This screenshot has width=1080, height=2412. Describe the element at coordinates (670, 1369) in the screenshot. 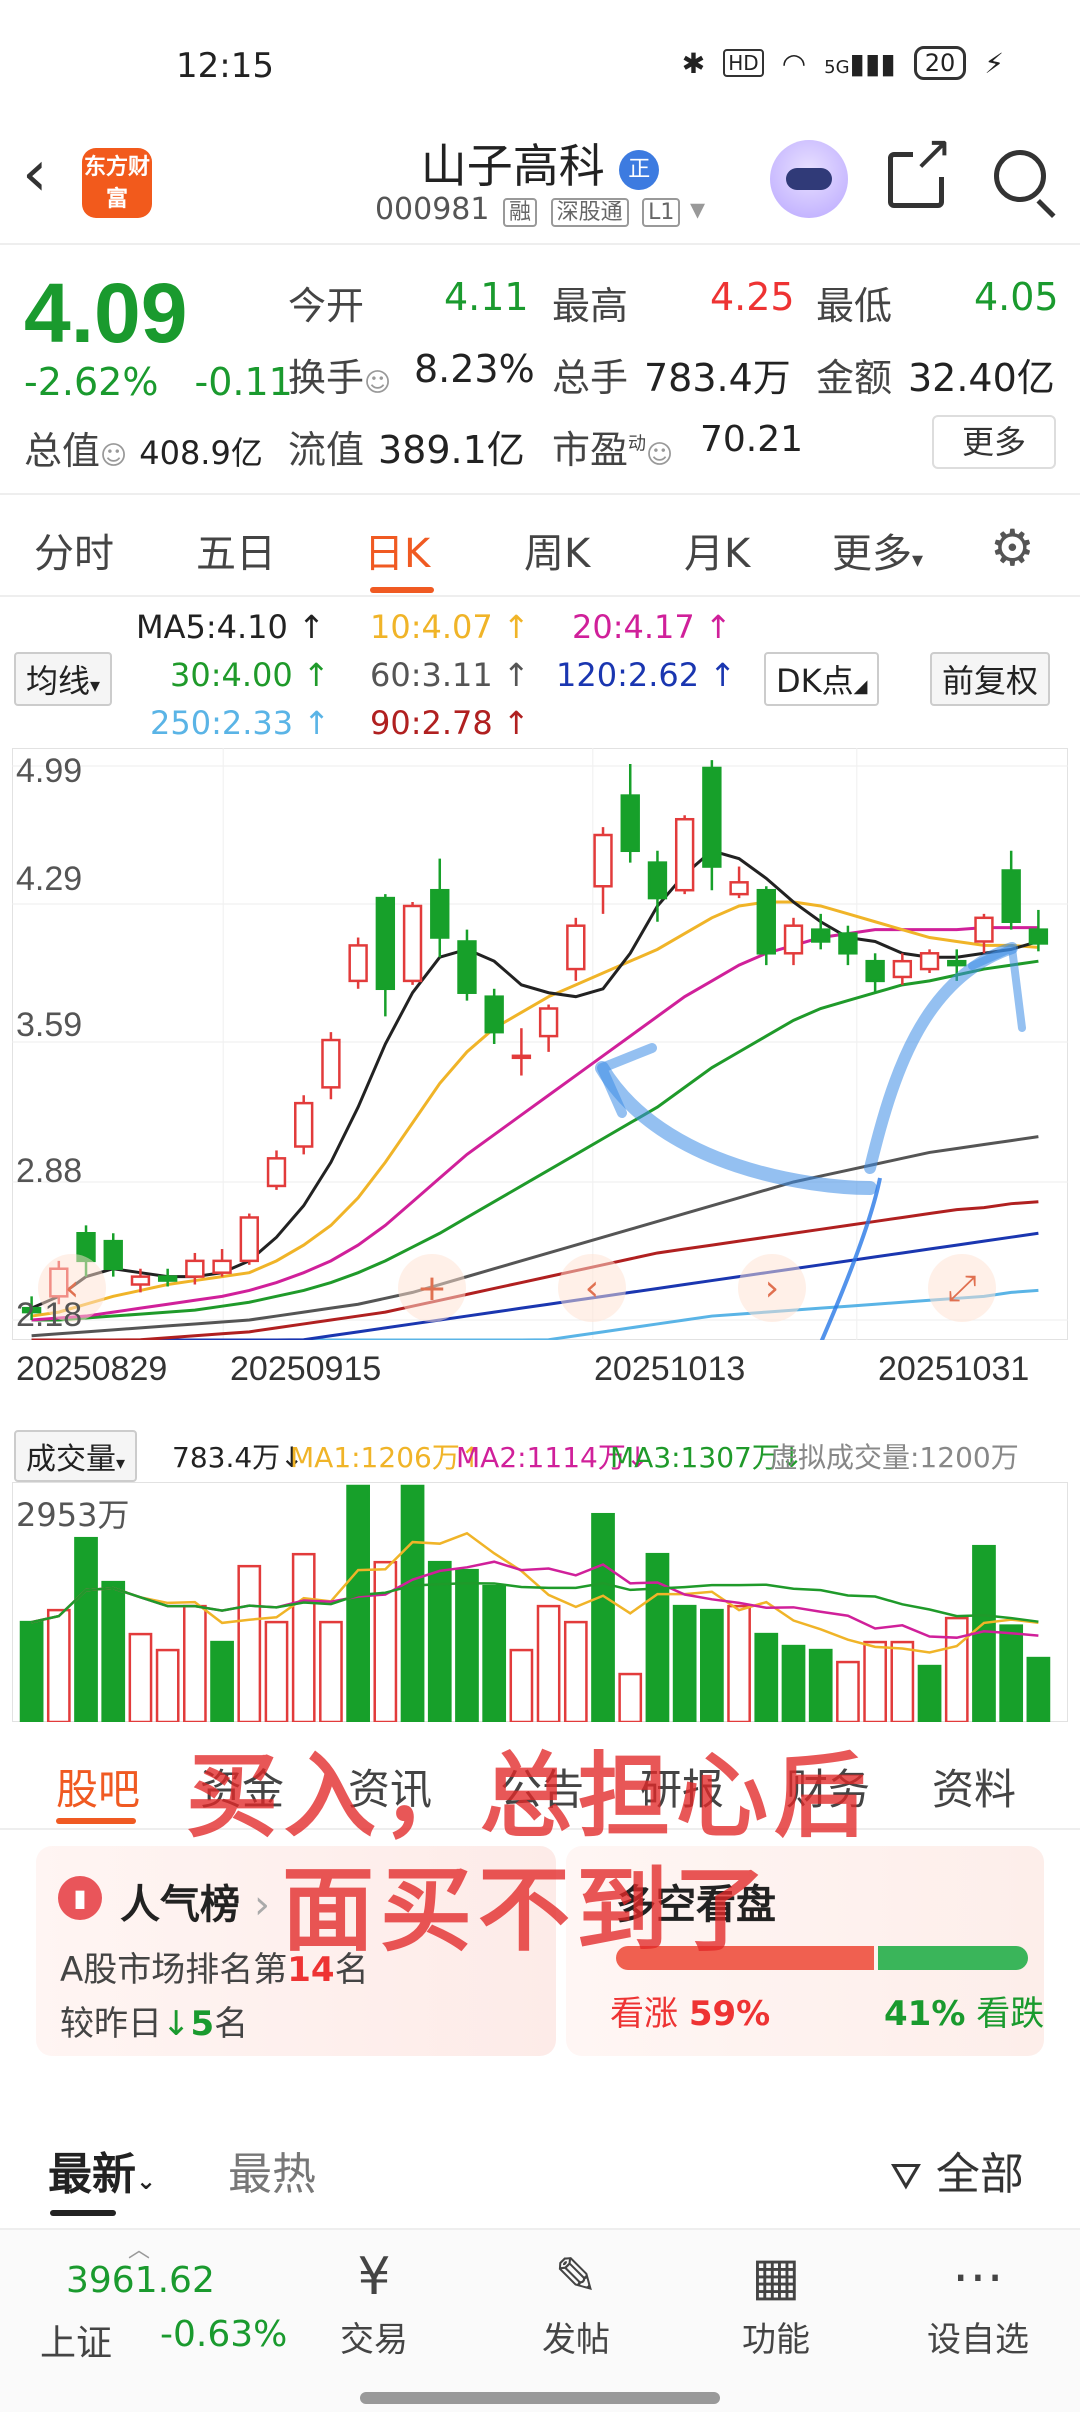

I see `x-tick-label: 20251013` at that location.